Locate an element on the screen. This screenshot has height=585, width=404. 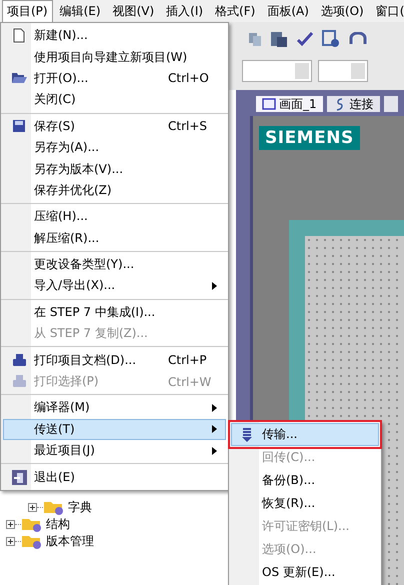
menu-item: 退出(E) is located at coordinates (114, 477).